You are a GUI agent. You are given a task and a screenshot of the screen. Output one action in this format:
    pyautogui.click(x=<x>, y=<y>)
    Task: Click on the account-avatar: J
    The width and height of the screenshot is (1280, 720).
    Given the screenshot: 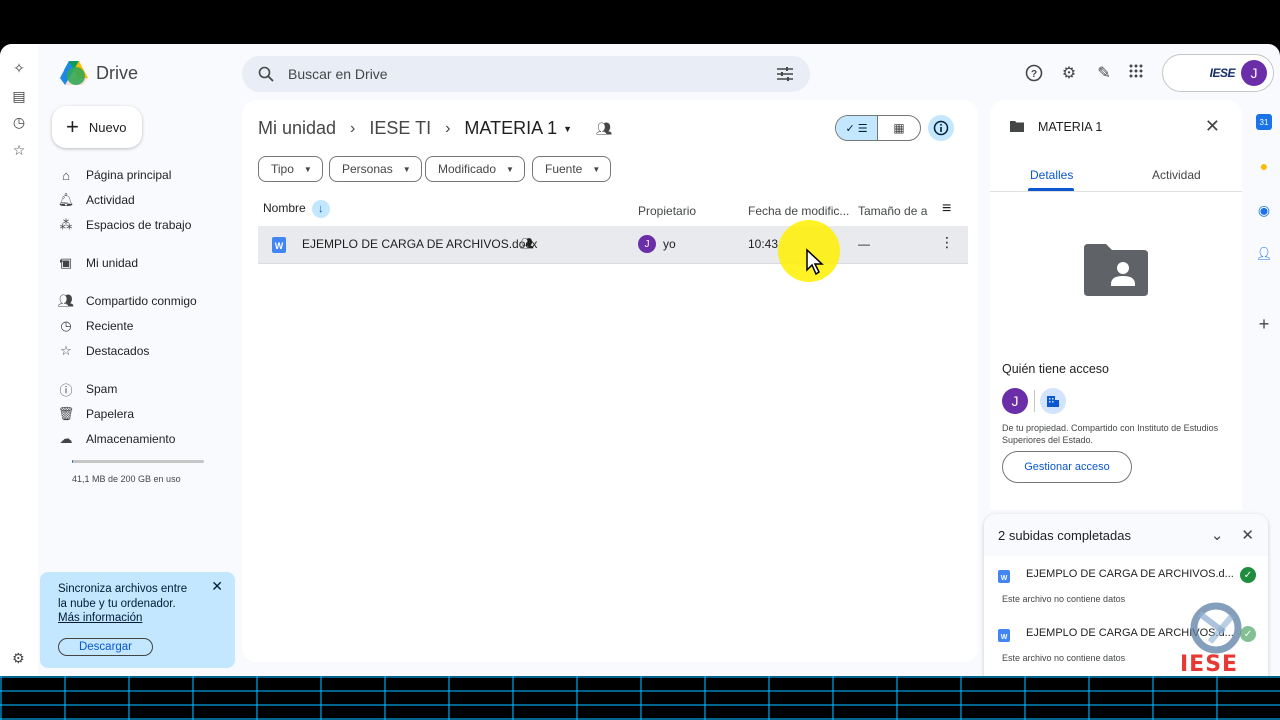 What is the action you would take?
    pyautogui.click(x=1254, y=73)
    